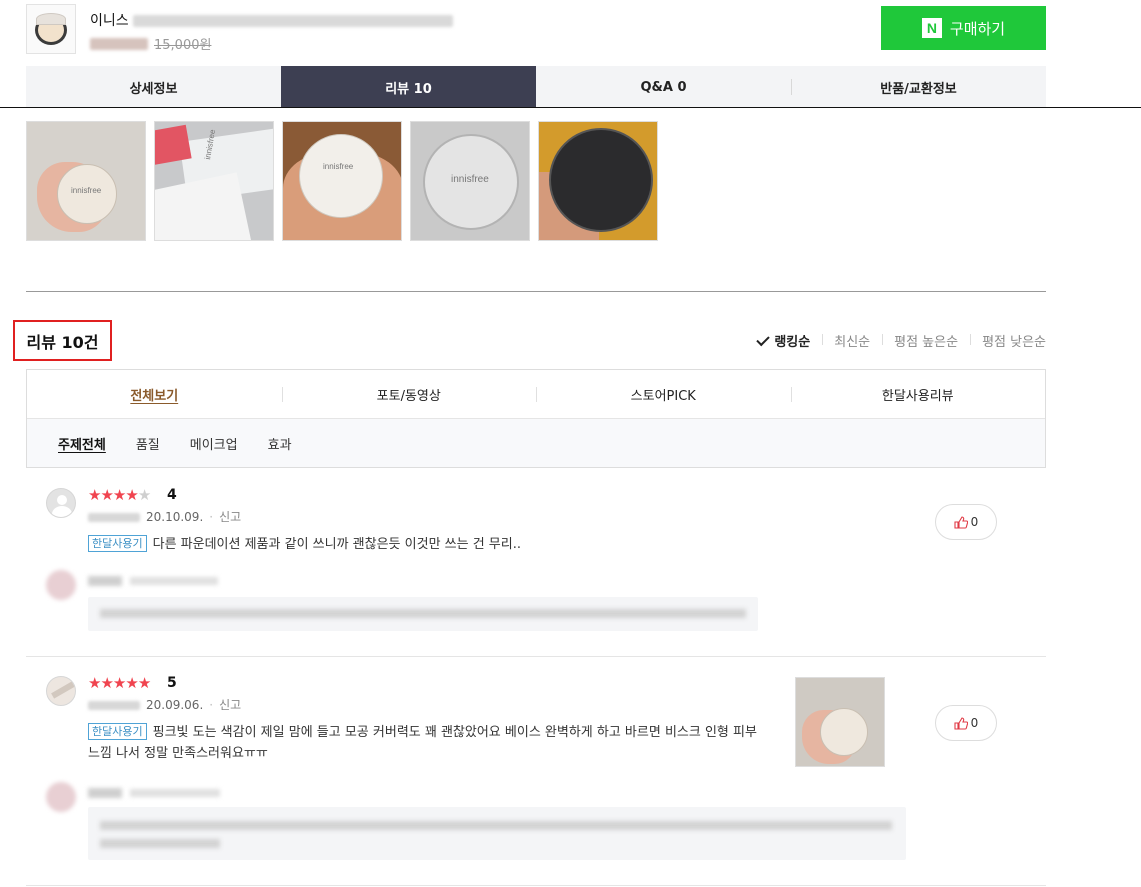 Image resolution: width=1141 pixels, height=887 pixels. Describe the element at coordinates (792, 342) in the screenshot. I see `sort-ranking-label: 랭킹순` at that location.